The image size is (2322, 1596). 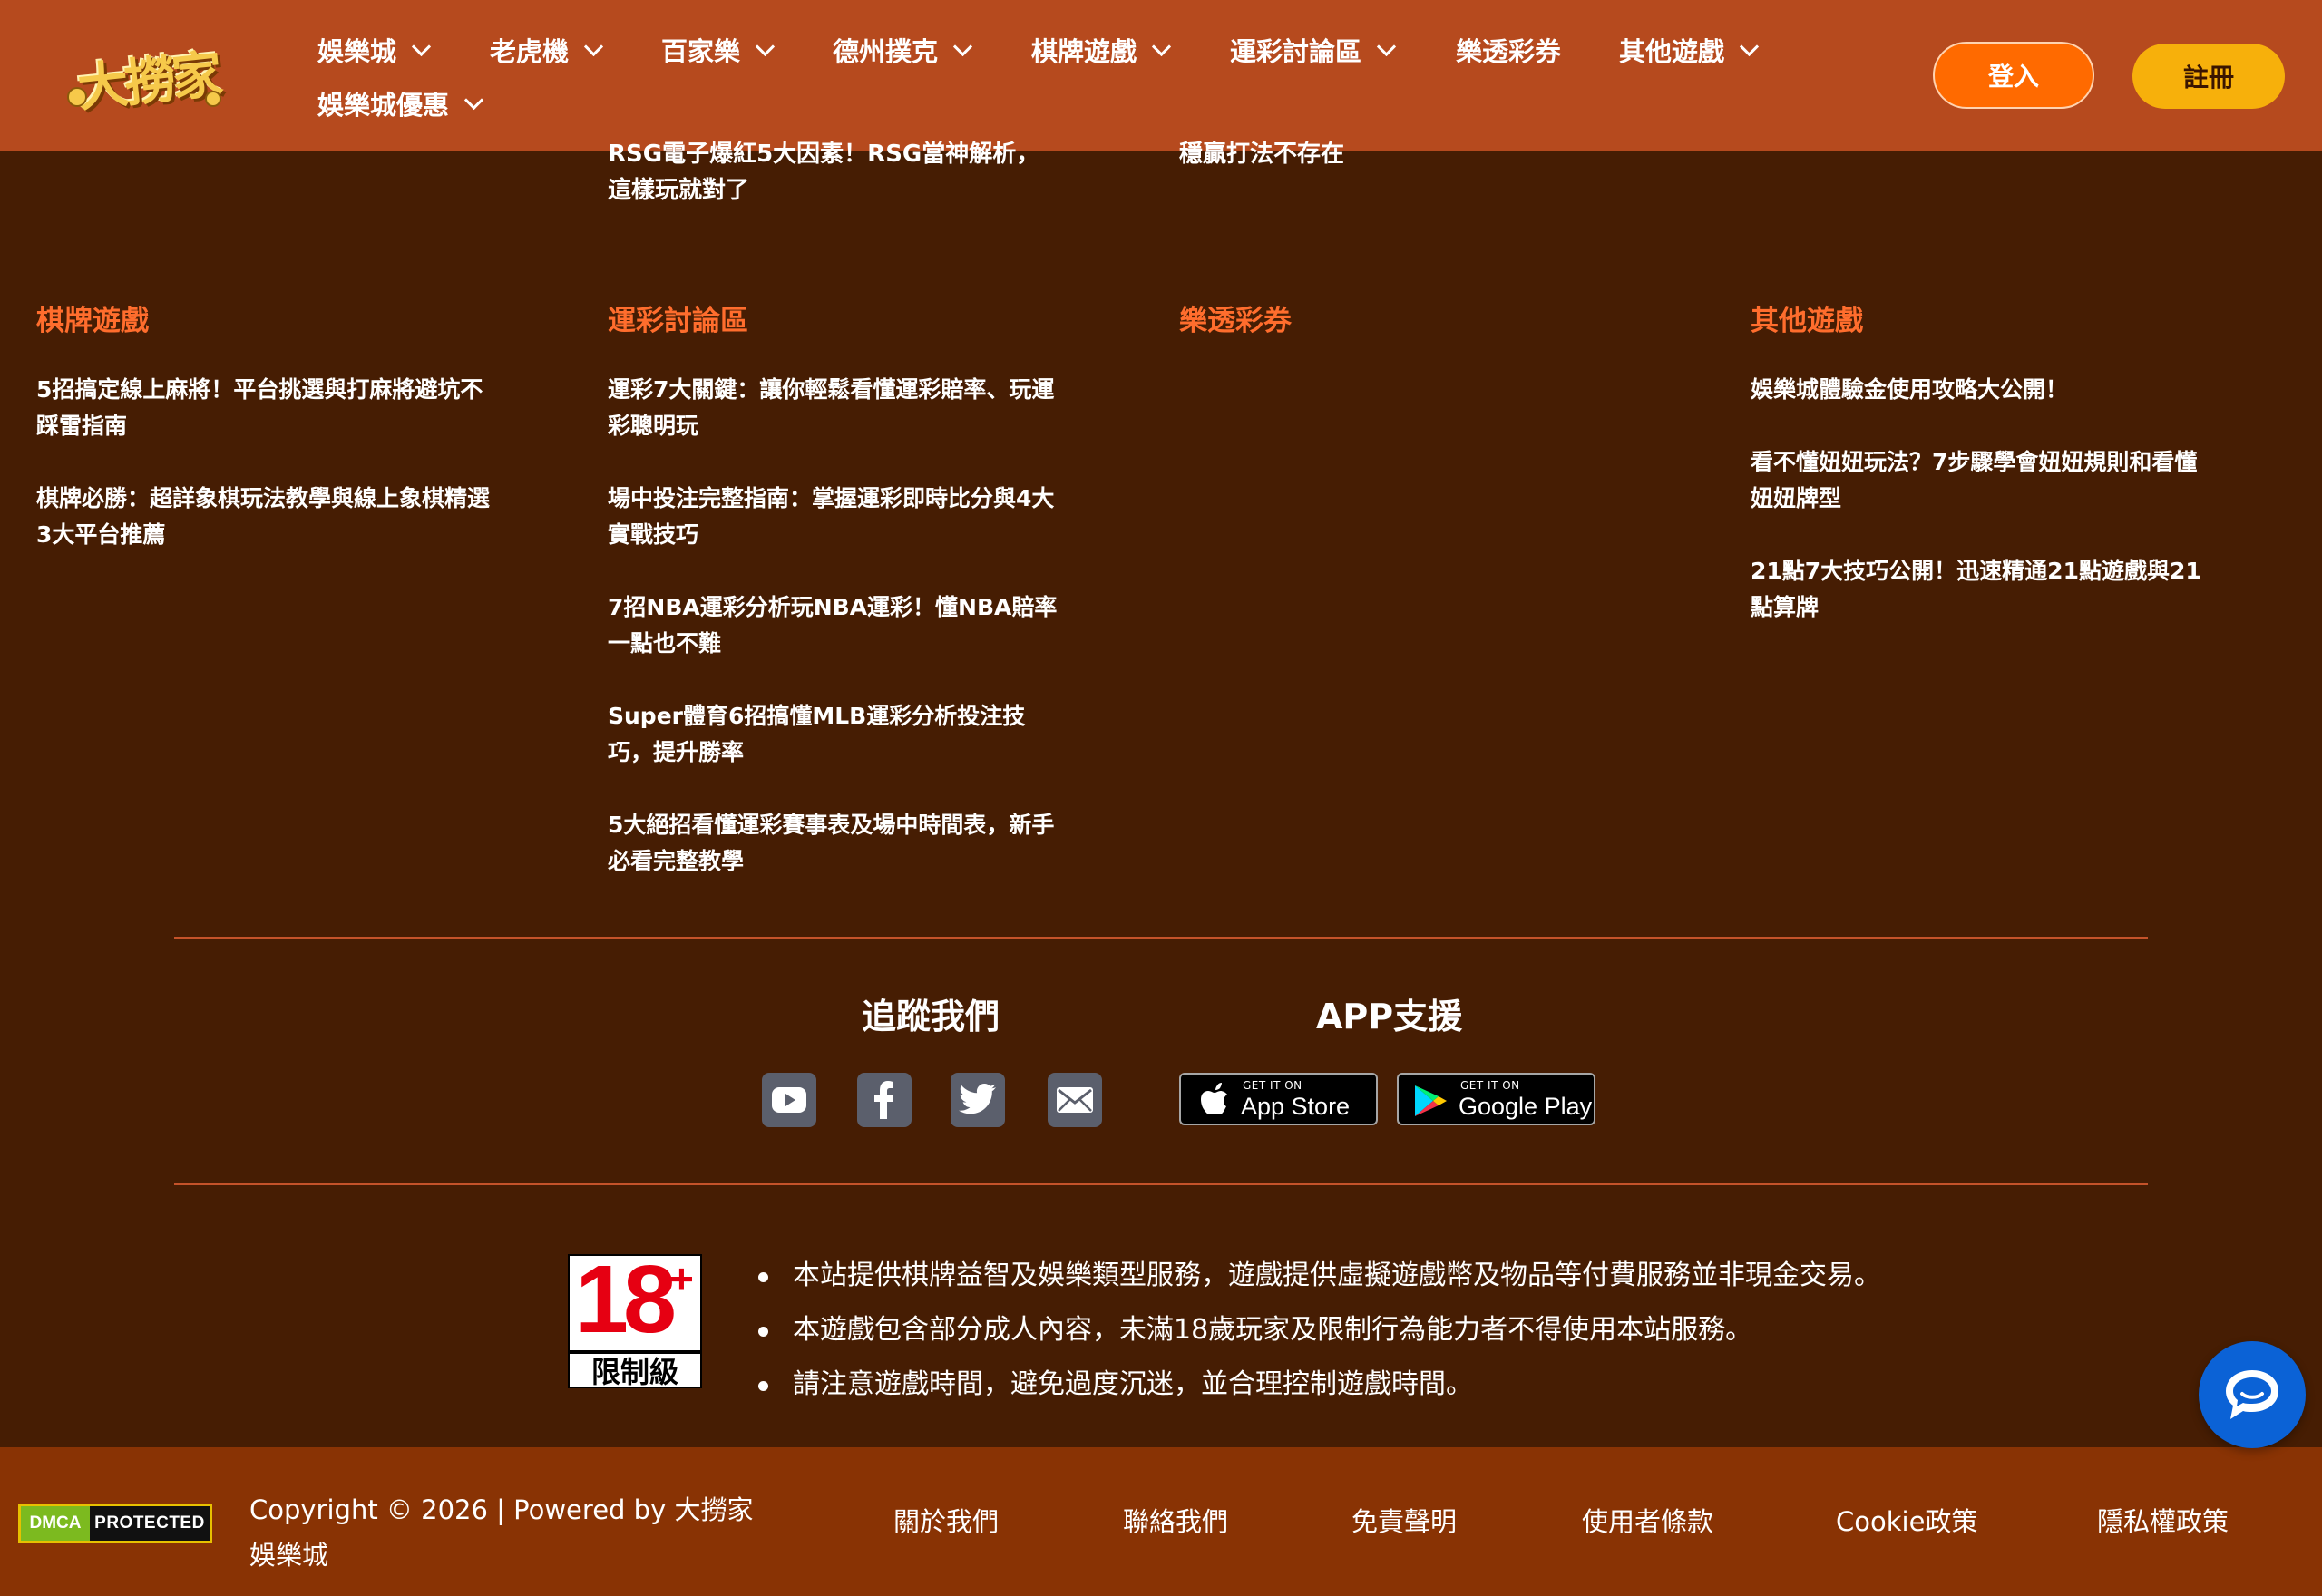 What do you see at coordinates (357, 51) in the screenshot?
I see `nav-label: 娛樂城` at bounding box center [357, 51].